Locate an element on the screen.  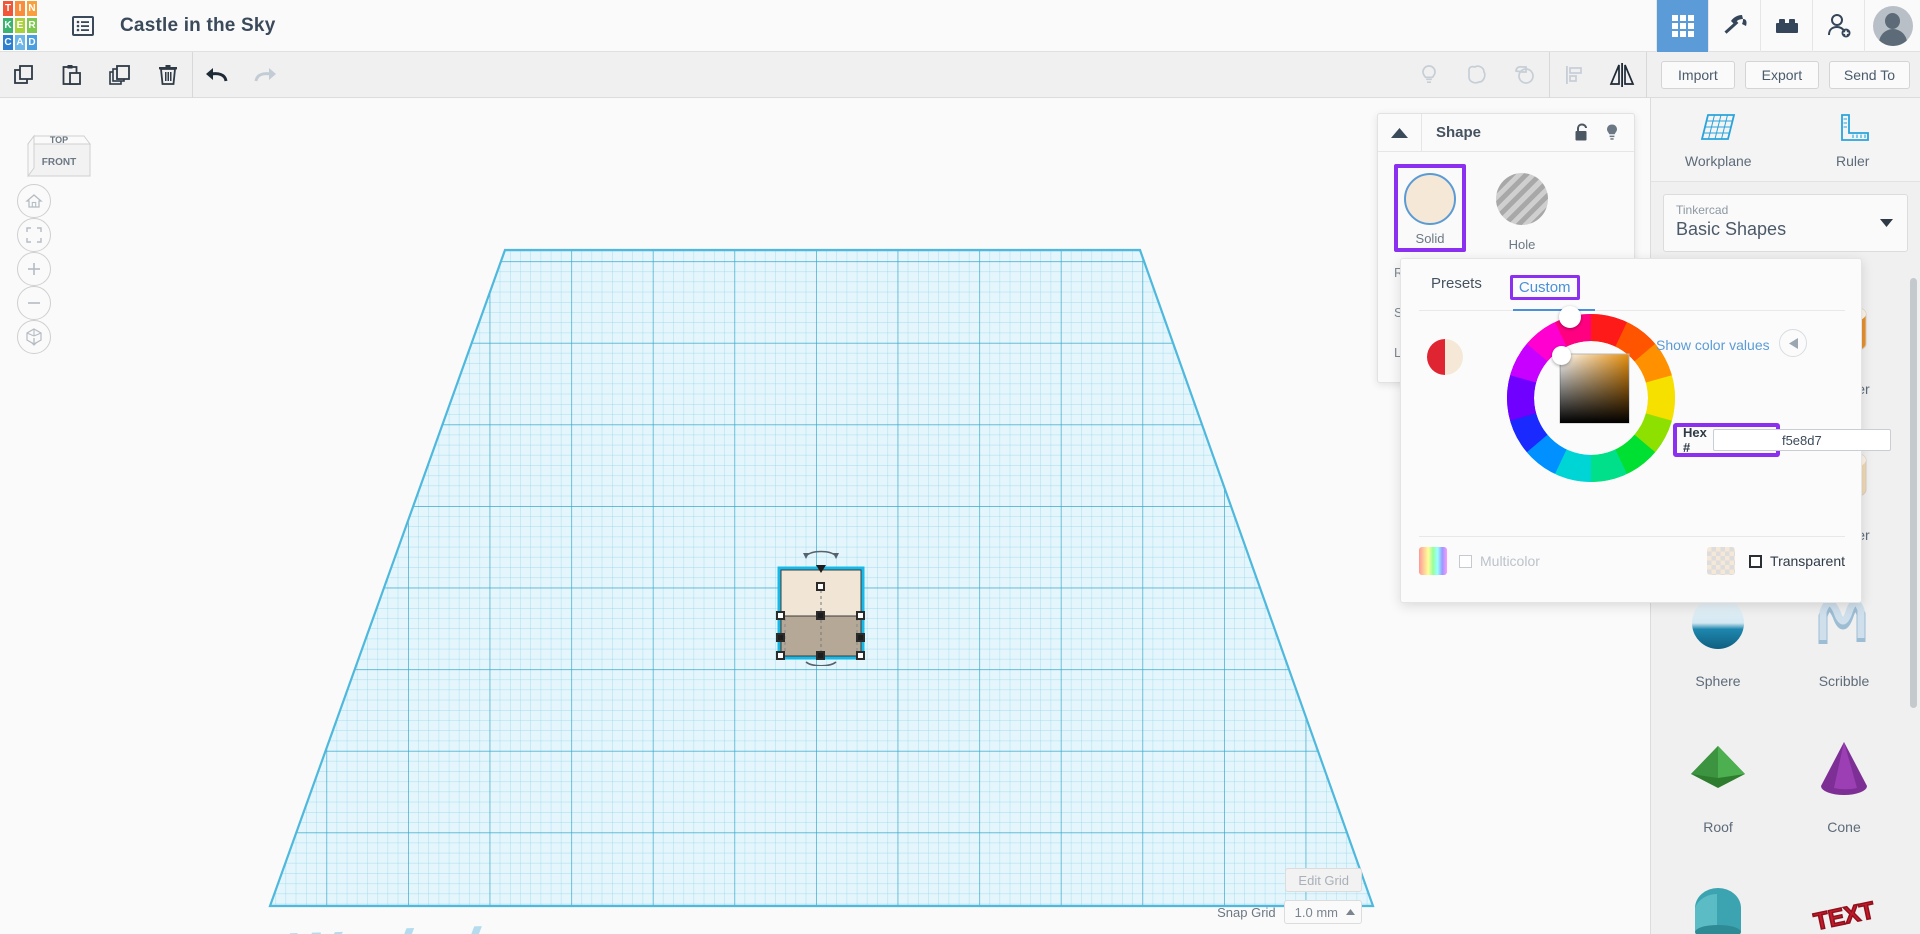
perspective-toggle-button is located at coordinates (34, 337).